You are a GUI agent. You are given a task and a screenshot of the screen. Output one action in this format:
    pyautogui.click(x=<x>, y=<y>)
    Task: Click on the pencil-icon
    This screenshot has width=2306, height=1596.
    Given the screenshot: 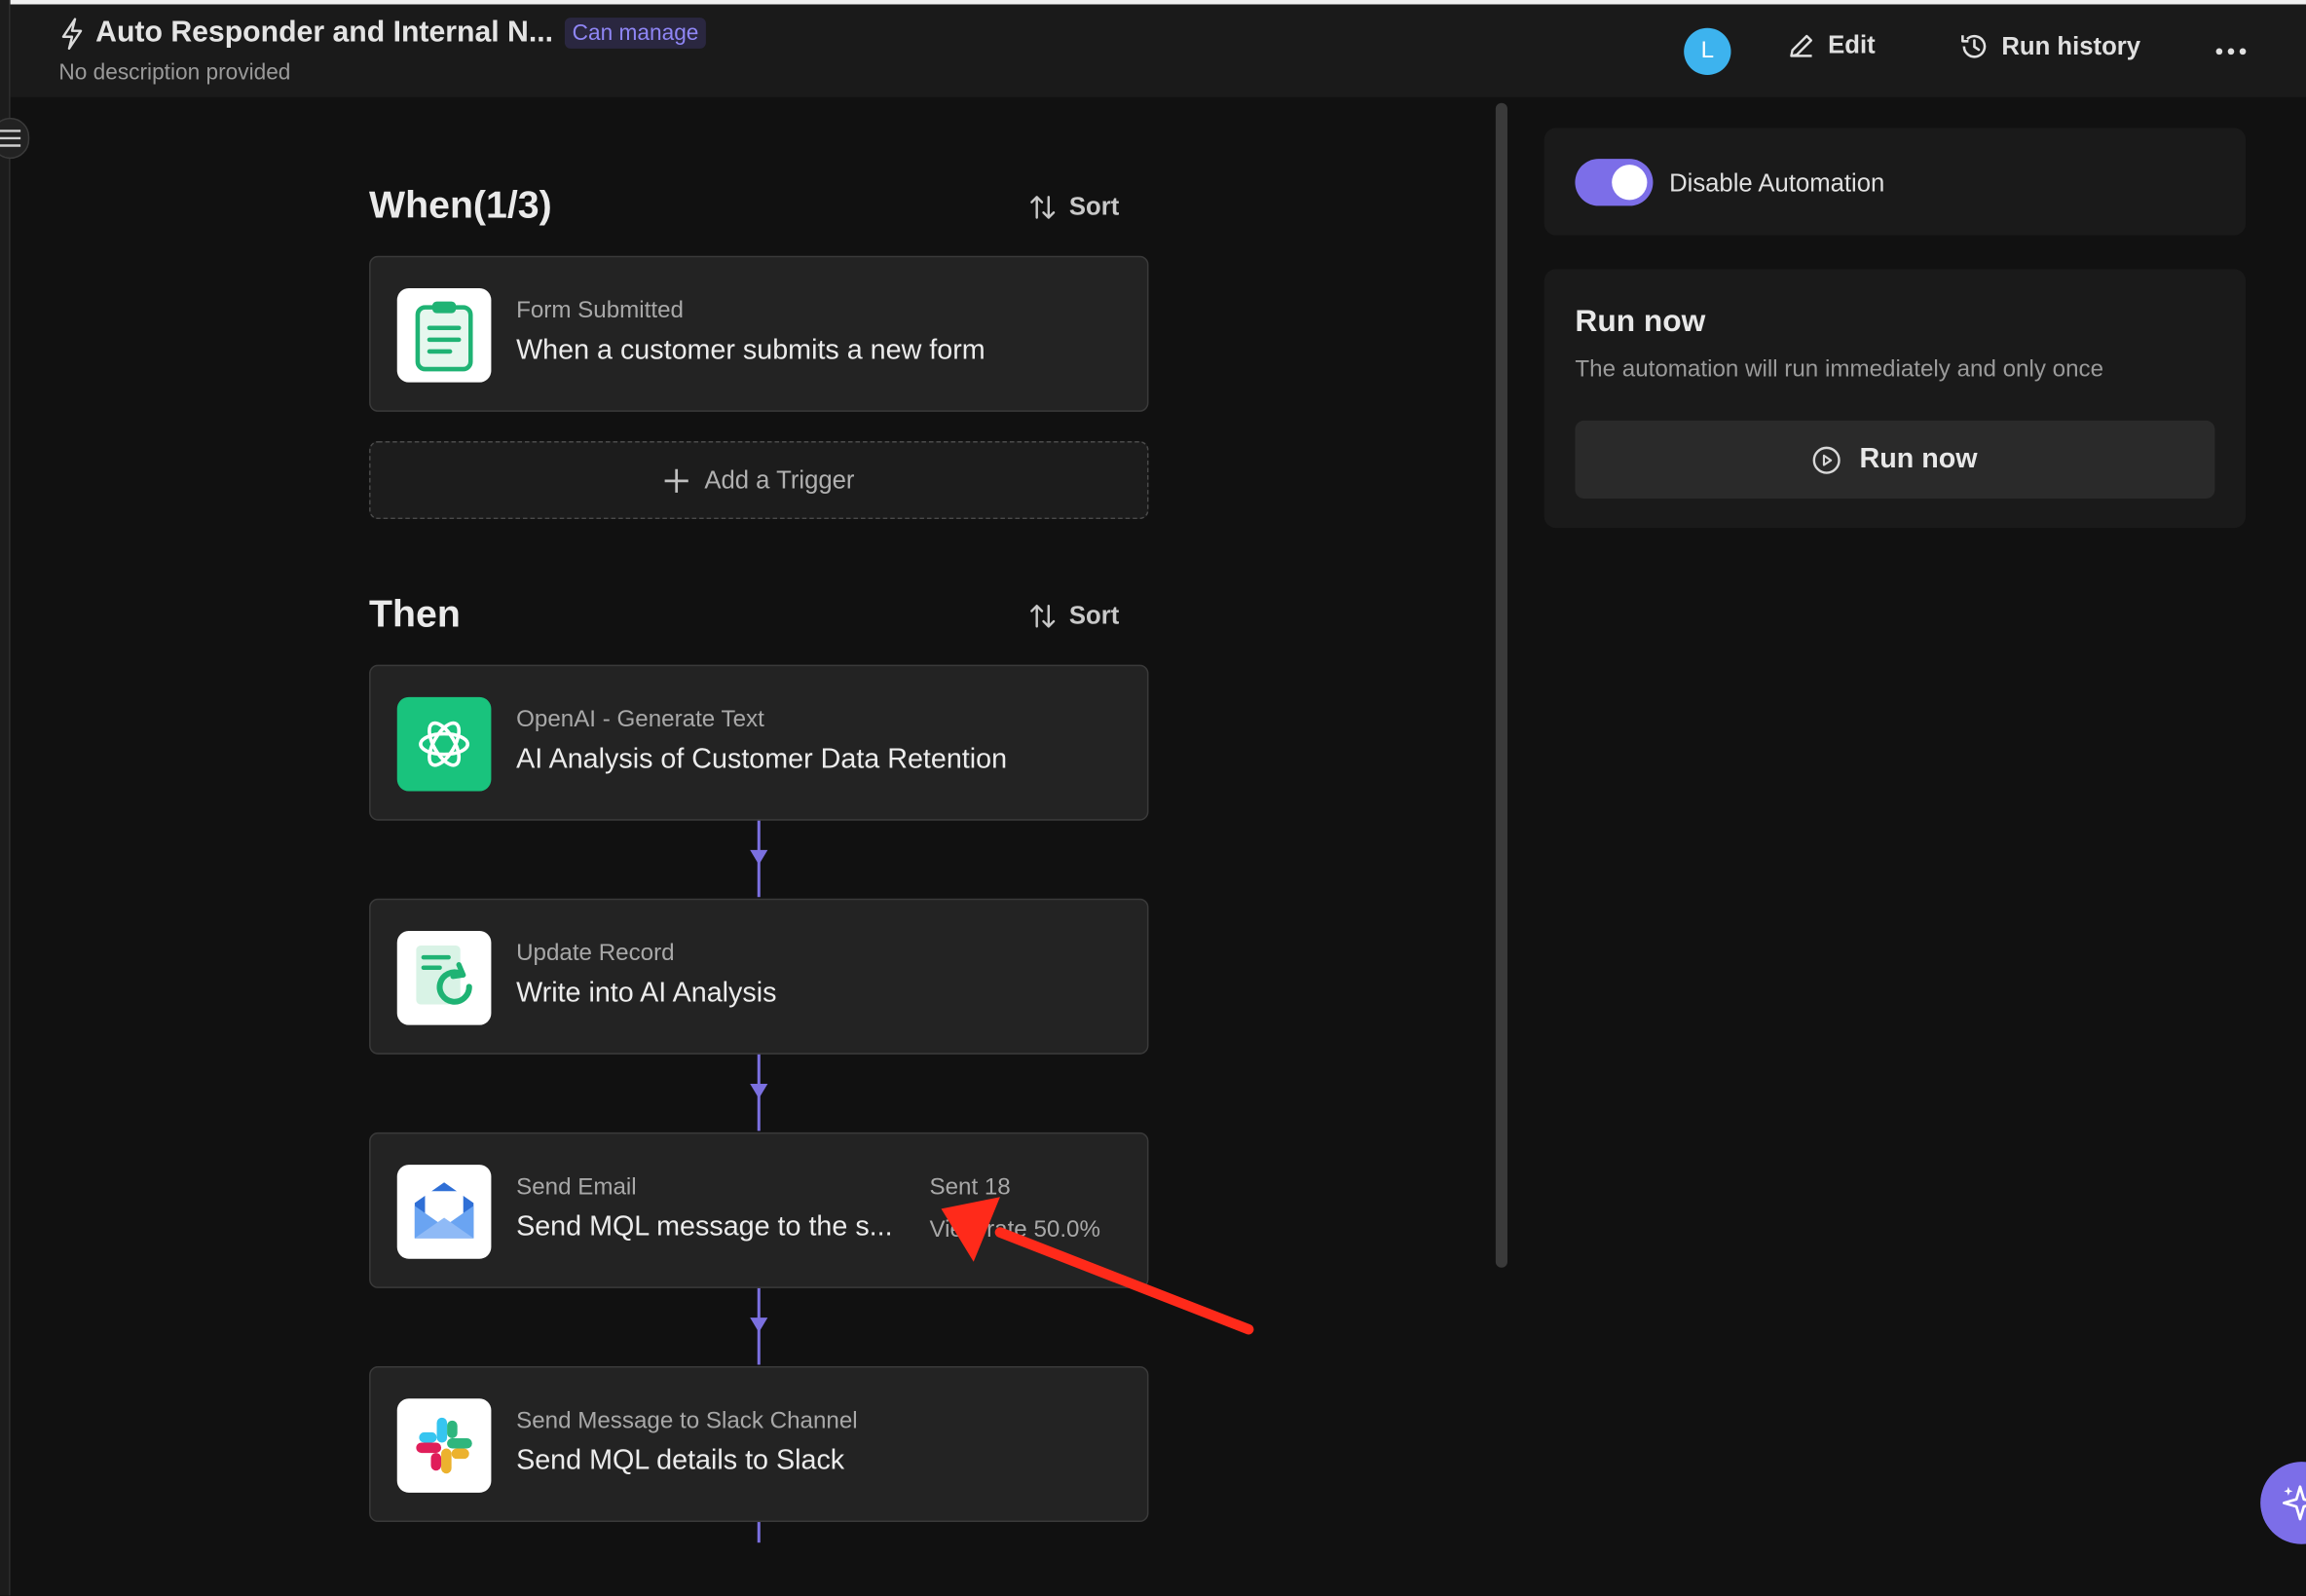 What is the action you would take?
    pyautogui.click(x=1801, y=46)
    